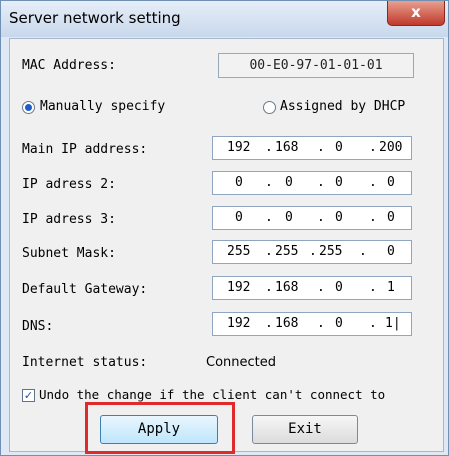 Image resolution: width=449 pixels, height=456 pixels. I want to click on ip2-field: 0 . 0 . 0 . 0, so click(312, 183).